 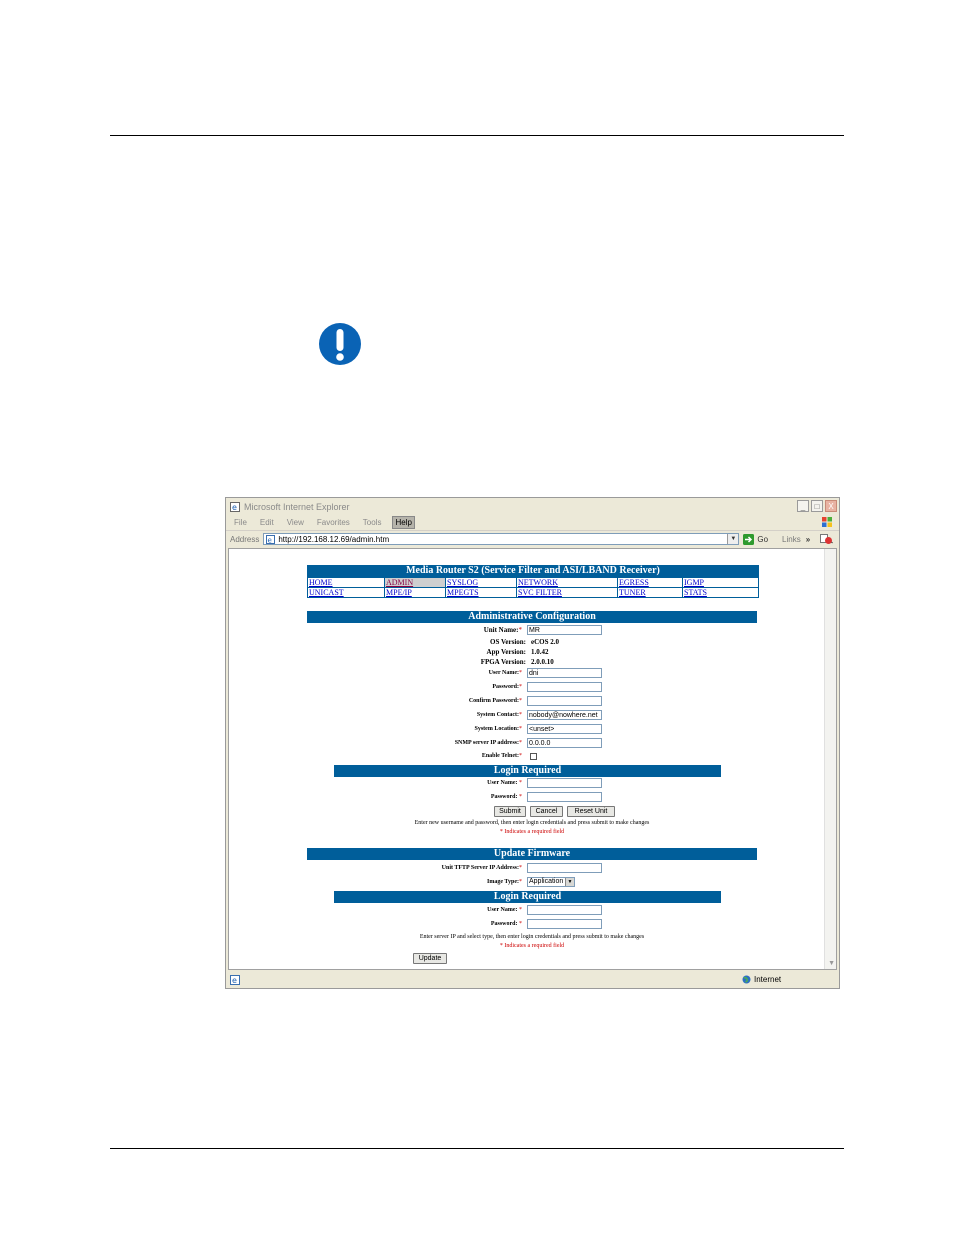 I want to click on menu-tools: Tools, so click(x=372, y=522).